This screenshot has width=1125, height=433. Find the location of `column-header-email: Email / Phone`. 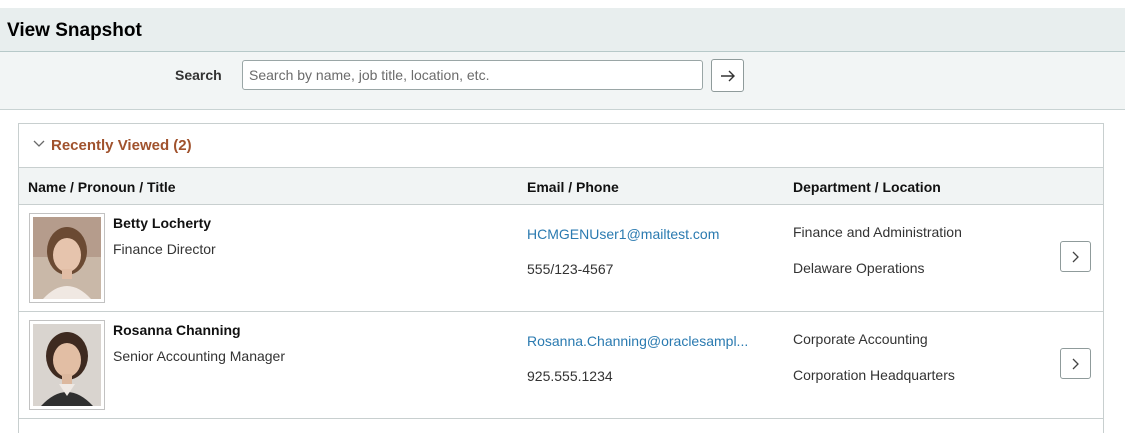

column-header-email: Email / Phone is located at coordinates (573, 187).